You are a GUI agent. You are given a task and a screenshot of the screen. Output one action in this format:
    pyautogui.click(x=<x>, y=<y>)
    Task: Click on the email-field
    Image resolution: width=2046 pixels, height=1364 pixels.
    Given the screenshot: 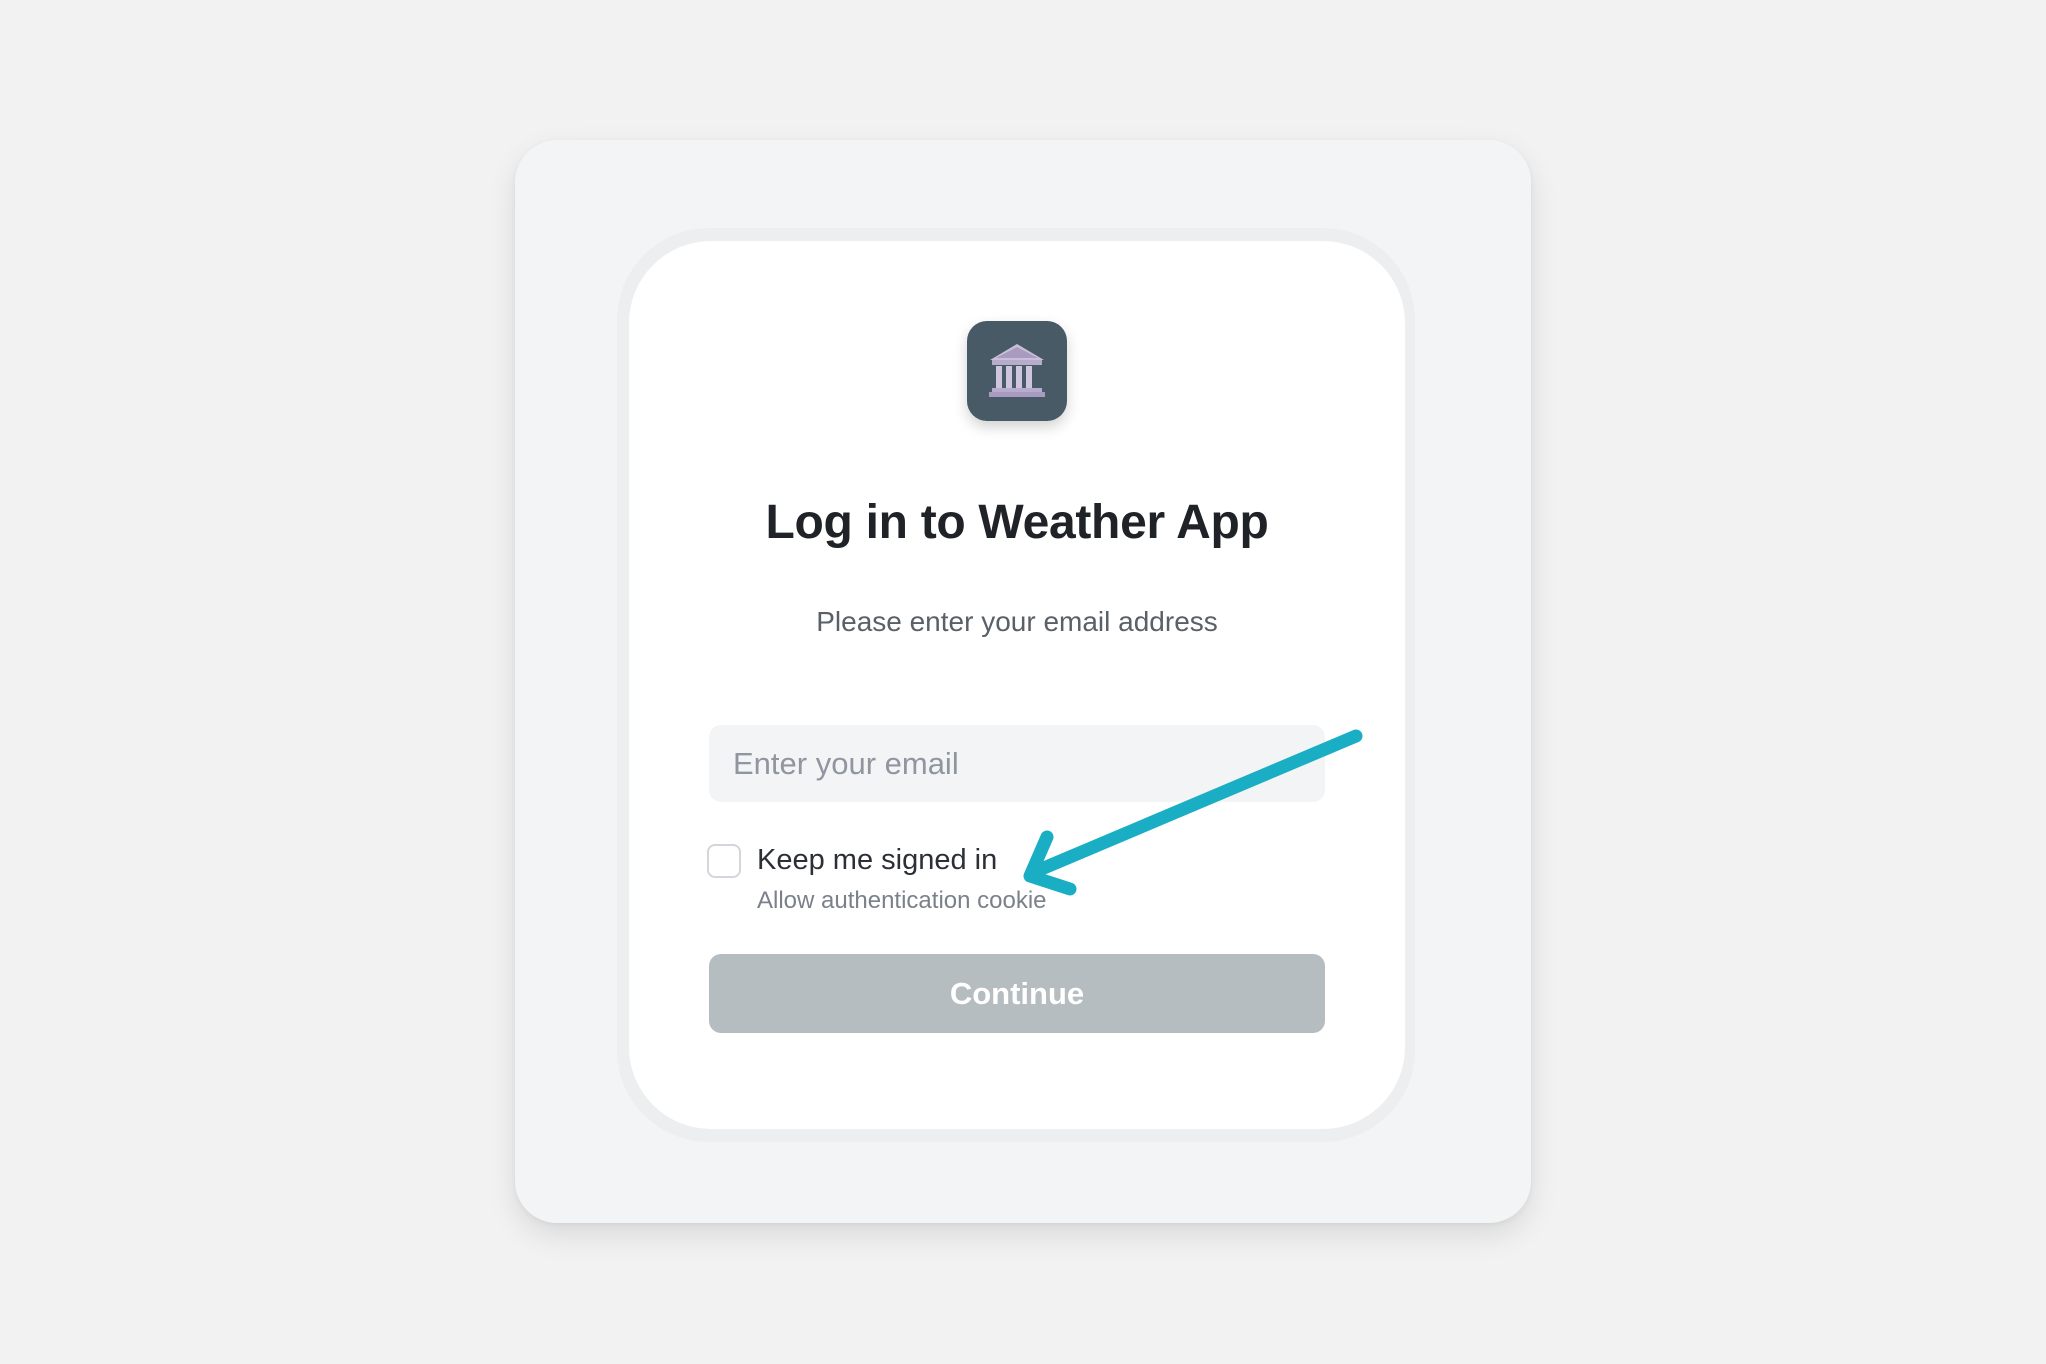 What is the action you would take?
    pyautogui.click(x=1017, y=763)
    